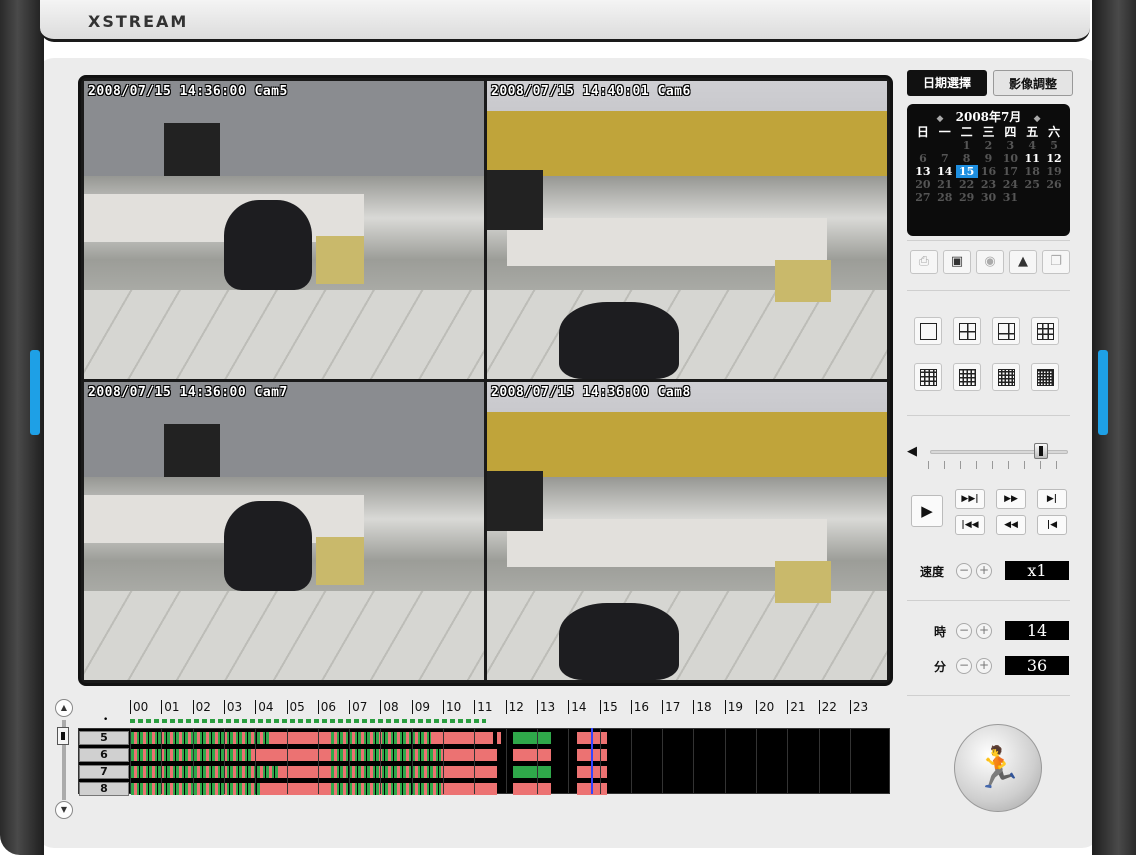 The width and height of the screenshot is (1136, 855). What do you see at coordinates (967, 377) in the screenshot?
I see `layout-13-button` at bounding box center [967, 377].